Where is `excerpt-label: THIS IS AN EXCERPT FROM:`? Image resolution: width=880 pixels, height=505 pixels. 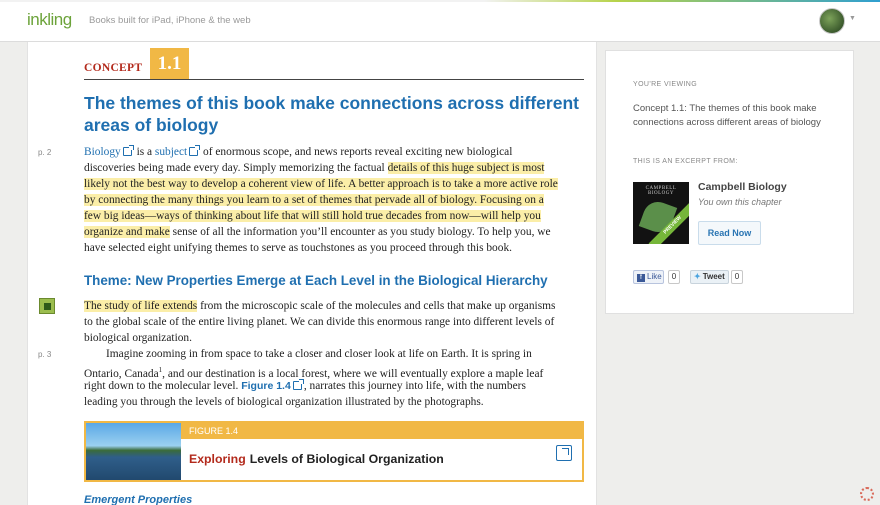
excerpt-label: THIS IS AN EXCERPT FROM: is located at coordinates (685, 161).